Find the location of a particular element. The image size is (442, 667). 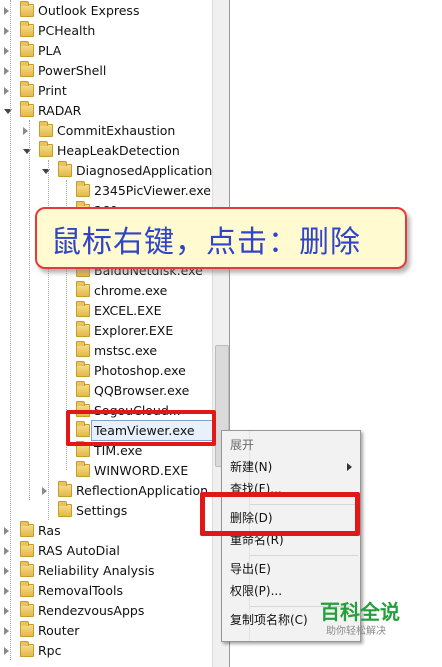

watermark: 百科全说 助你轻松解决 is located at coordinates (370, 618).